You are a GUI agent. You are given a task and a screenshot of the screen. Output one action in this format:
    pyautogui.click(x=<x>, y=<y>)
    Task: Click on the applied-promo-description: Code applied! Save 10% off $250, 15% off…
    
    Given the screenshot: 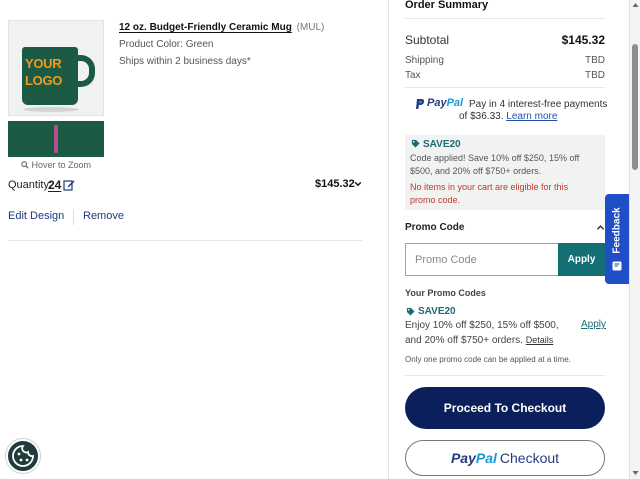 What is the action you would take?
    pyautogui.click(x=495, y=164)
    